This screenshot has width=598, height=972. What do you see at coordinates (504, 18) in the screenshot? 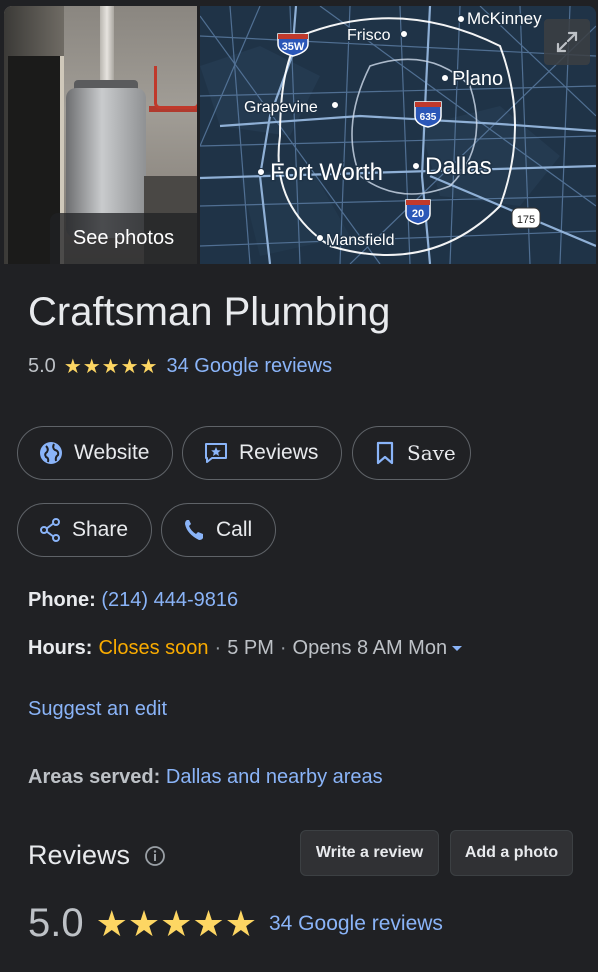
I see `map-label-mckinney: McKinney` at bounding box center [504, 18].